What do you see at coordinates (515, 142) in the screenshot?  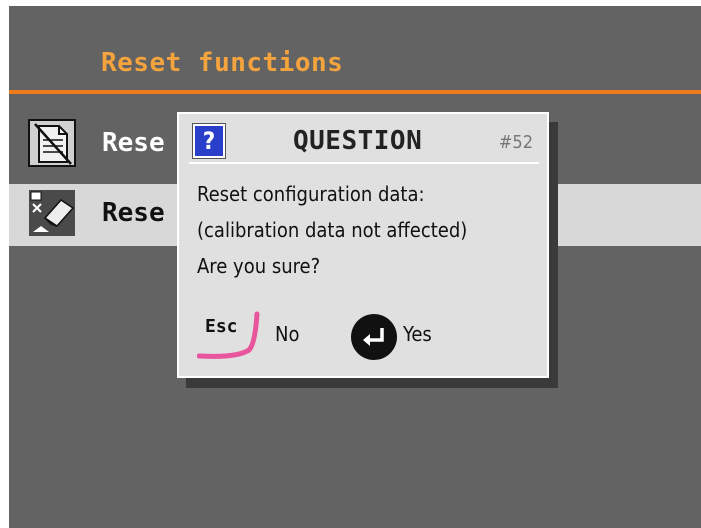 I see `dialog-code: #52` at bounding box center [515, 142].